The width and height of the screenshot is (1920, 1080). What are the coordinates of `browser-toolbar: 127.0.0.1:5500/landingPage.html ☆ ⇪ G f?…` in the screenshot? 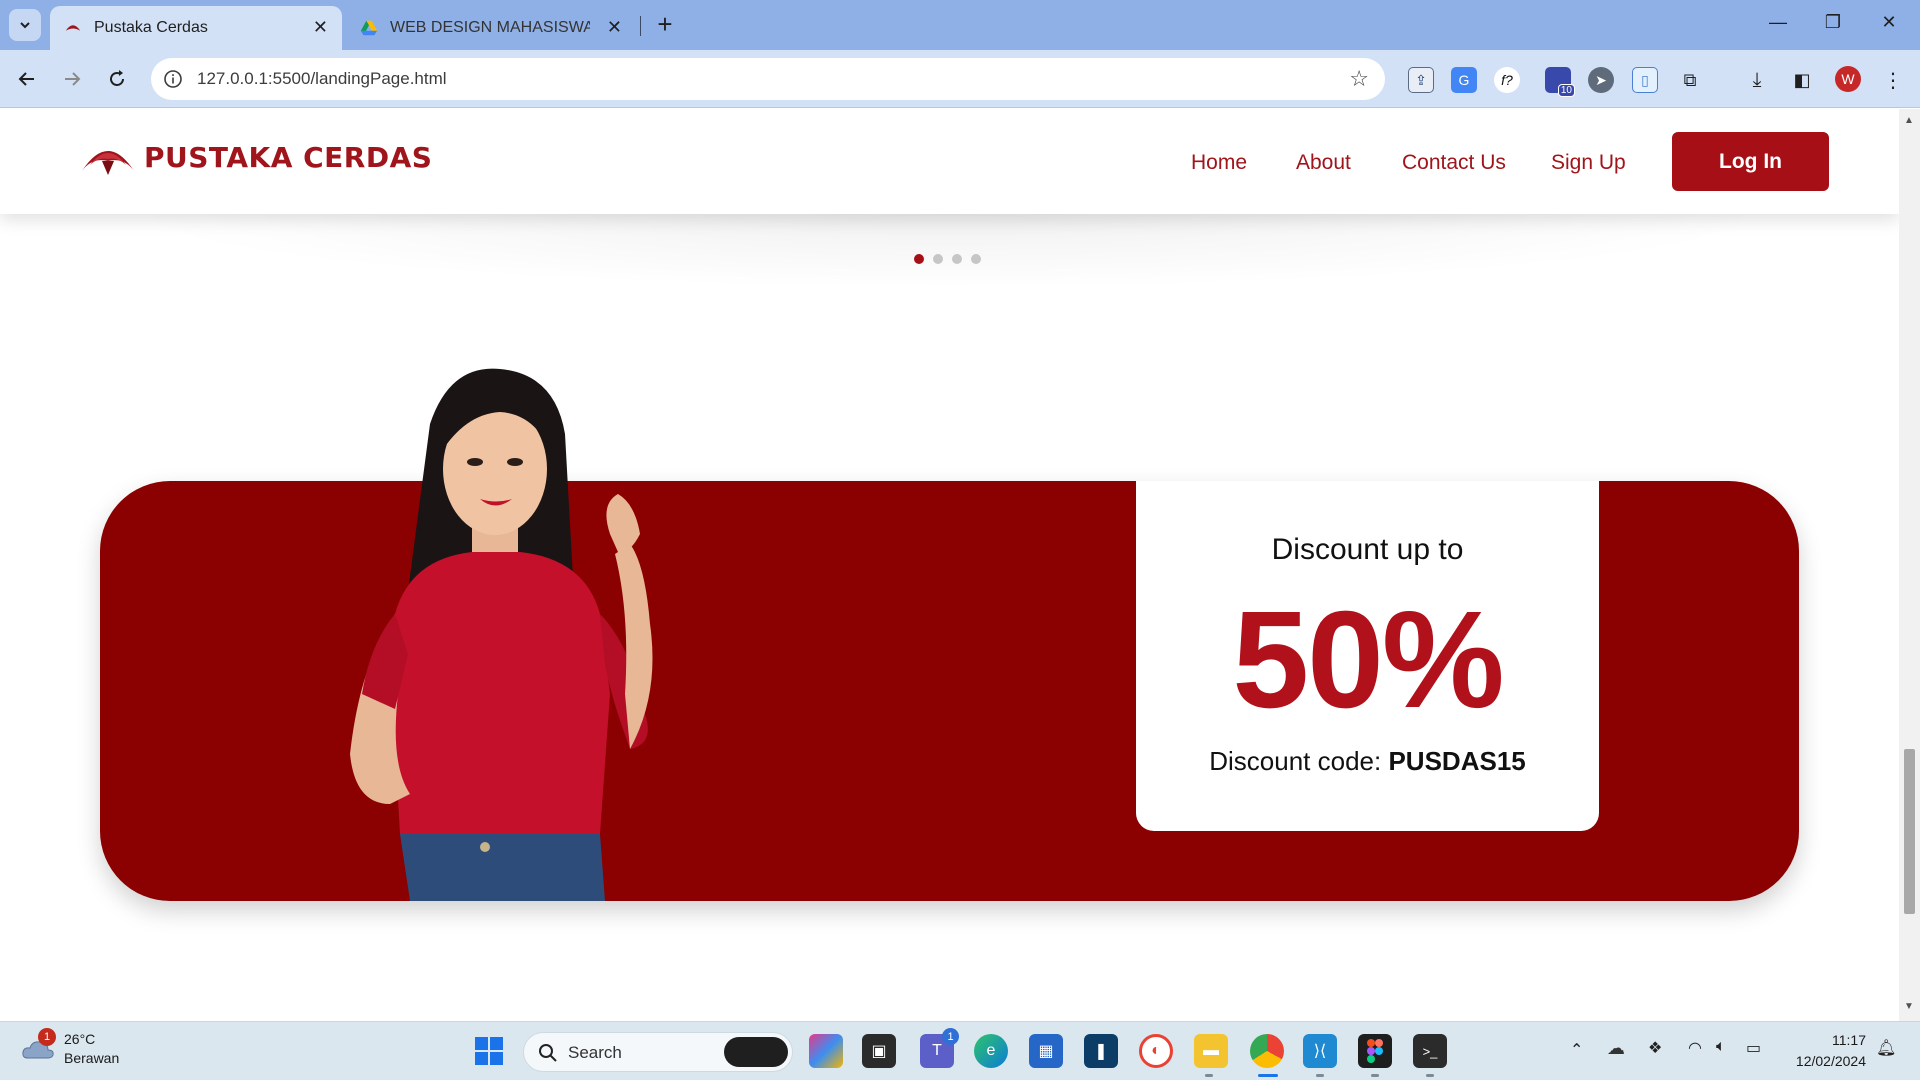 It's located at (960, 79).